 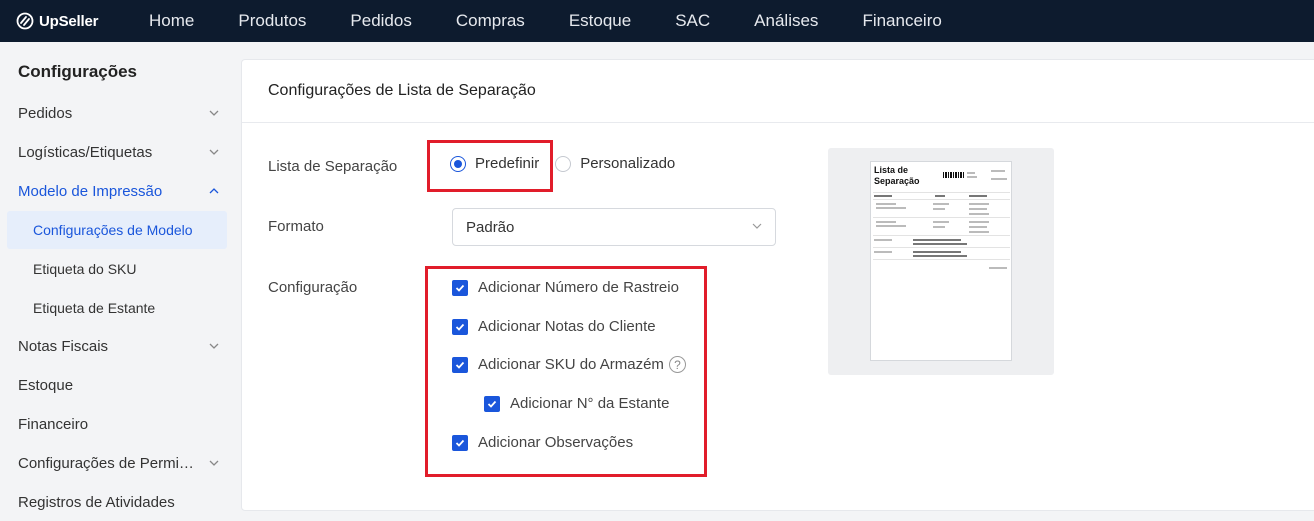 What do you see at coordinates (507, 163) in the screenshot?
I see `radio-label: Predefinir` at bounding box center [507, 163].